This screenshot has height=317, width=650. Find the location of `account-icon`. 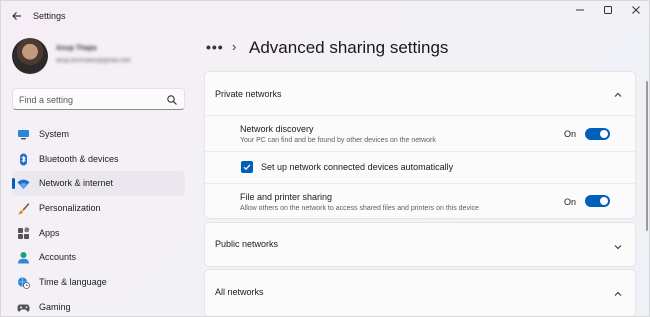

account-icon is located at coordinates (23, 257).